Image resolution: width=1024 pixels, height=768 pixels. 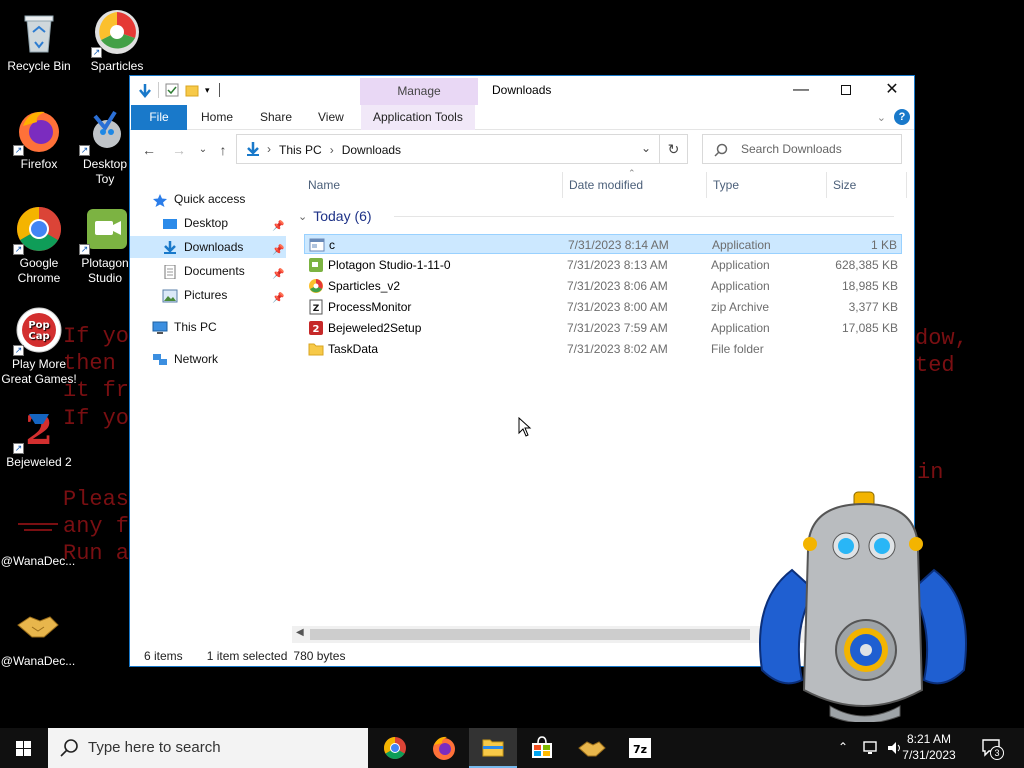 I want to click on svg-text: Cap, so click(x=38, y=336).